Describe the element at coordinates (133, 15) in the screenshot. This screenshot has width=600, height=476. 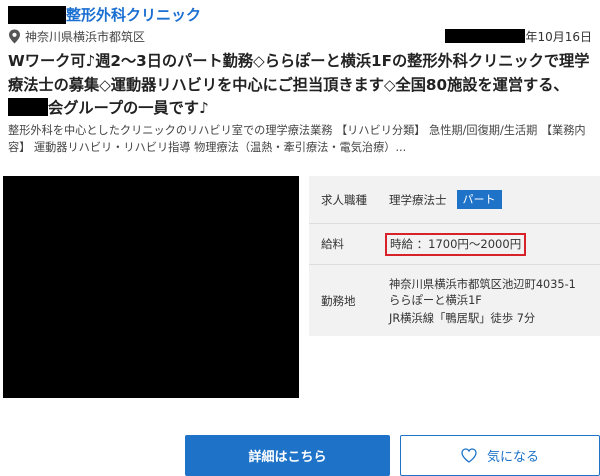
I see `clinic-name-link: 整形外科クリニック` at that location.